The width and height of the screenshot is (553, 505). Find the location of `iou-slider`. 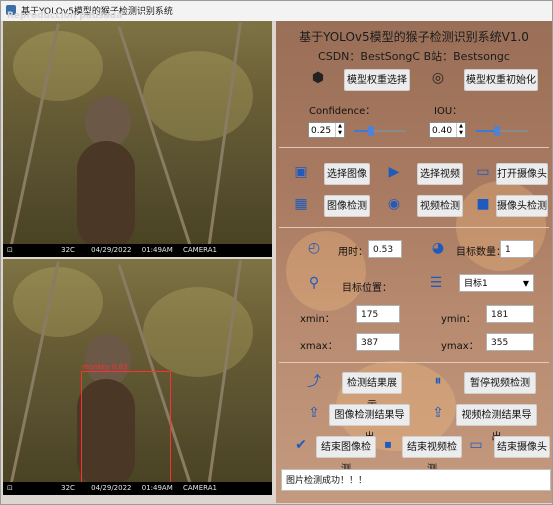

iou-slider is located at coordinates (502, 131).